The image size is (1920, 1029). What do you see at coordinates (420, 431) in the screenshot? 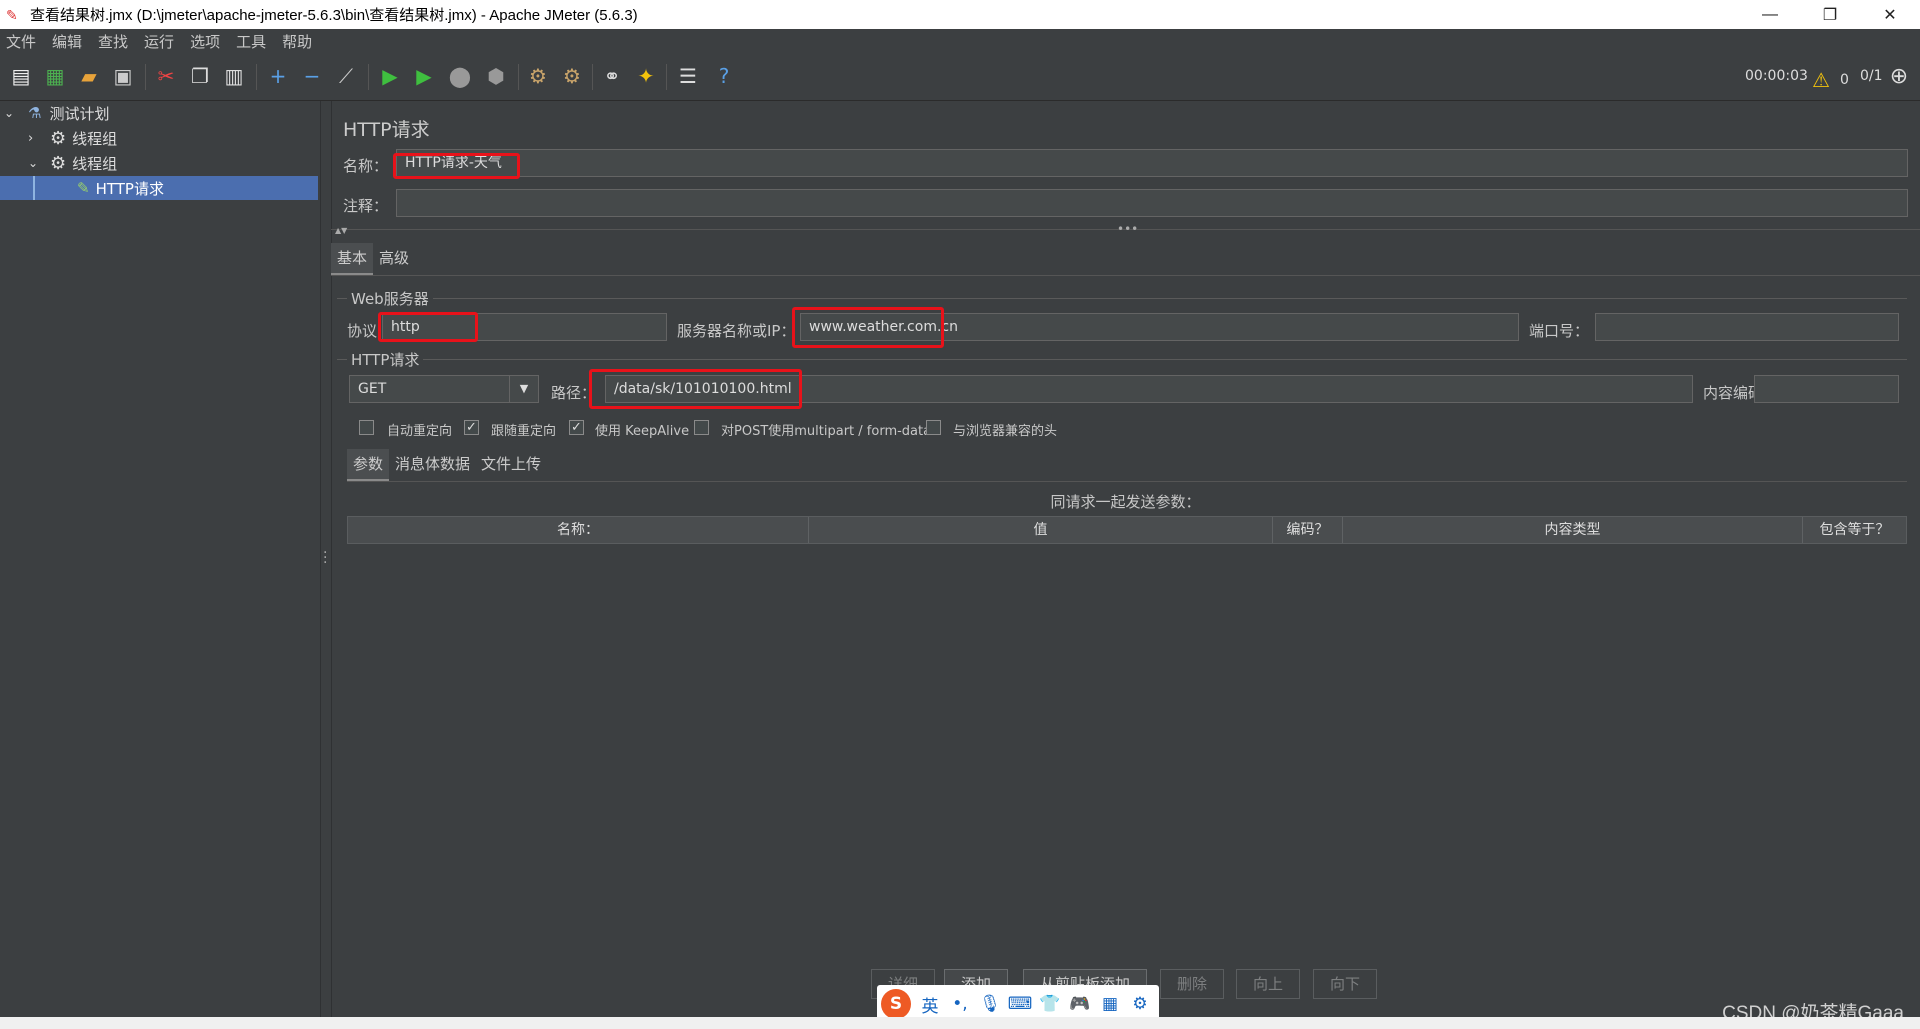
I see `auto-redirect-label: 自动重定向` at bounding box center [420, 431].